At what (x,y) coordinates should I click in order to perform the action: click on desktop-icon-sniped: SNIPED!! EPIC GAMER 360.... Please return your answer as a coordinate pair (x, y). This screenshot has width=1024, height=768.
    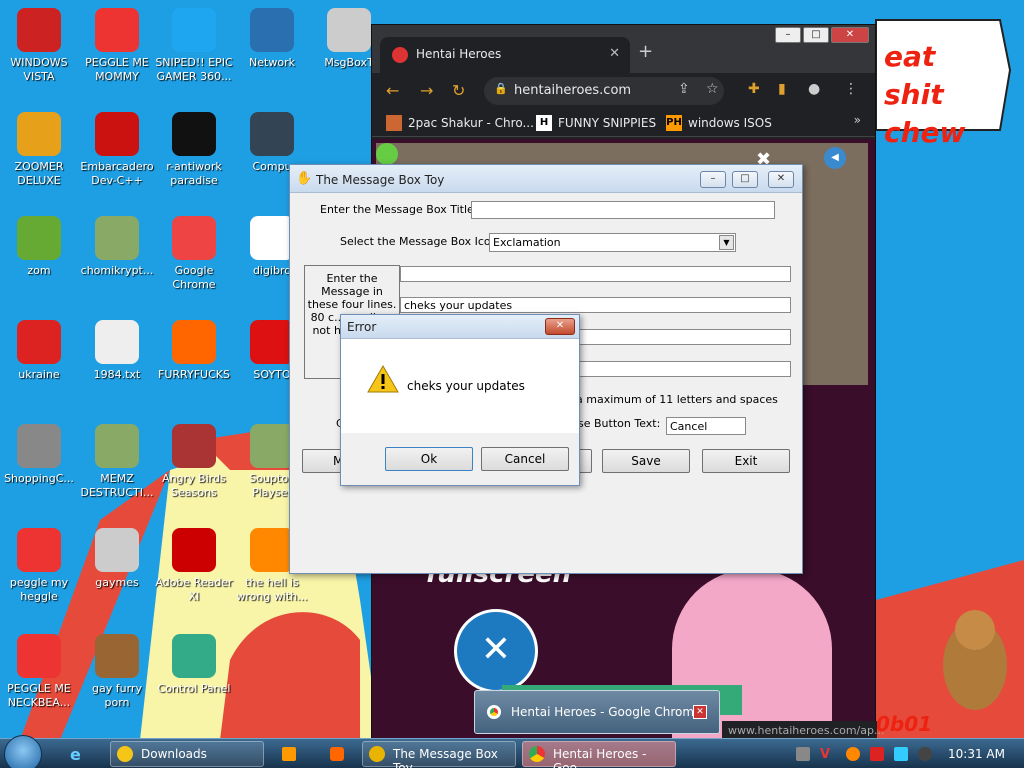
    Looking at the image, I should click on (194, 46).